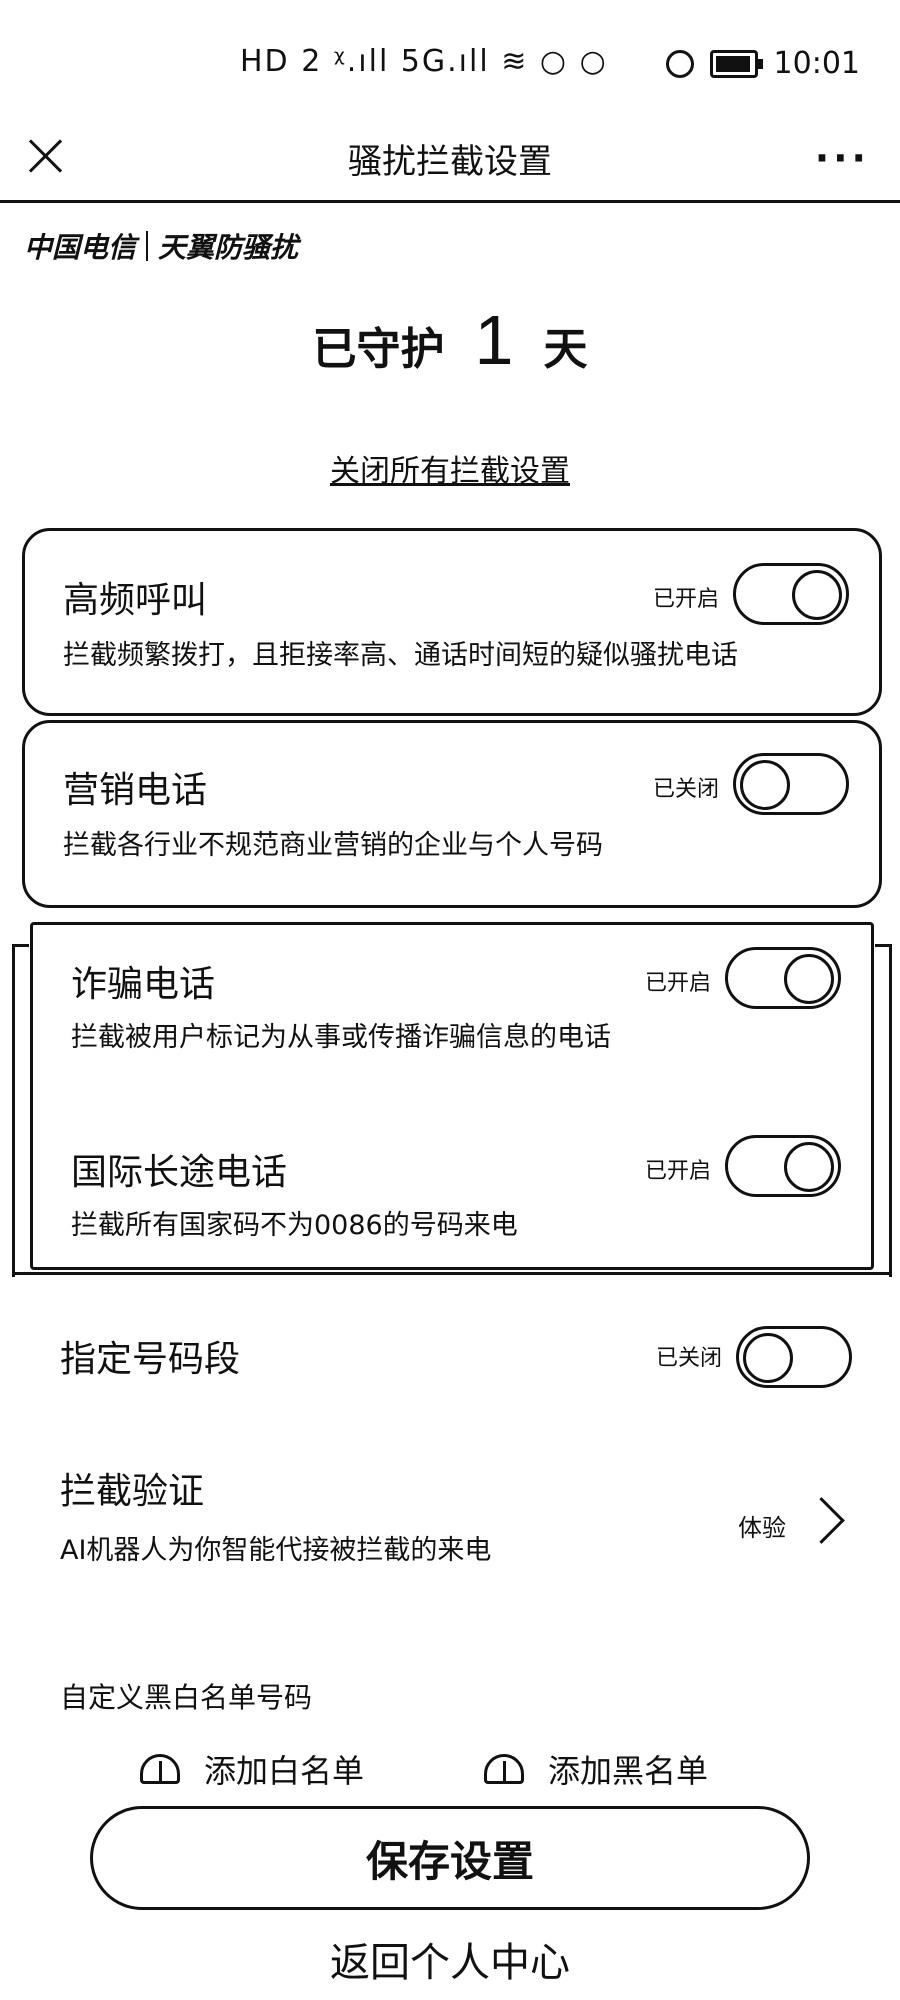 This screenshot has width=900, height=2000. I want to click on setting-title: 指定号码段, so click(150, 1359).